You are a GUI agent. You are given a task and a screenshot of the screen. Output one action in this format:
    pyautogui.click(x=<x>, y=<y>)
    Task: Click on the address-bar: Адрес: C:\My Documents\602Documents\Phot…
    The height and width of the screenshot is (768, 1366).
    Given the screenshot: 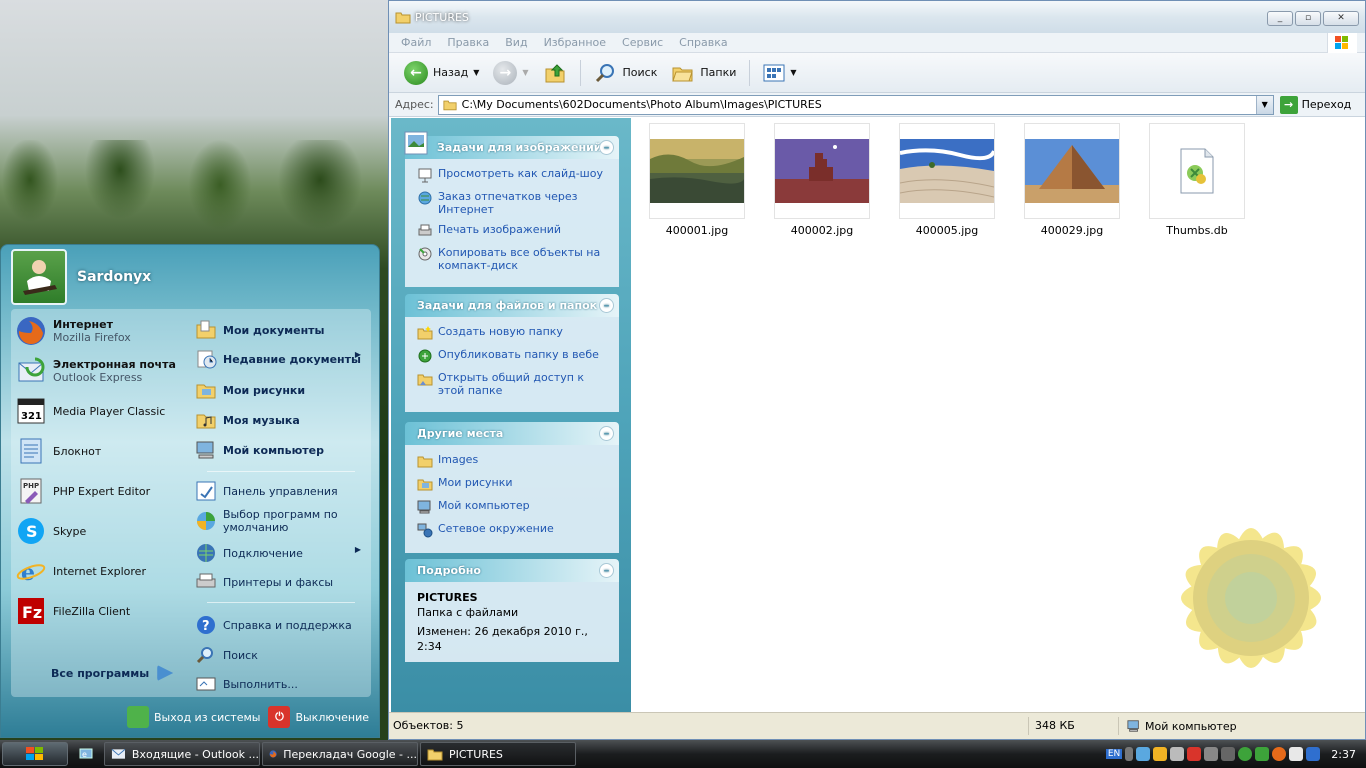 What is the action you would take?
    pyautogui.click(x=877, y=105)
    